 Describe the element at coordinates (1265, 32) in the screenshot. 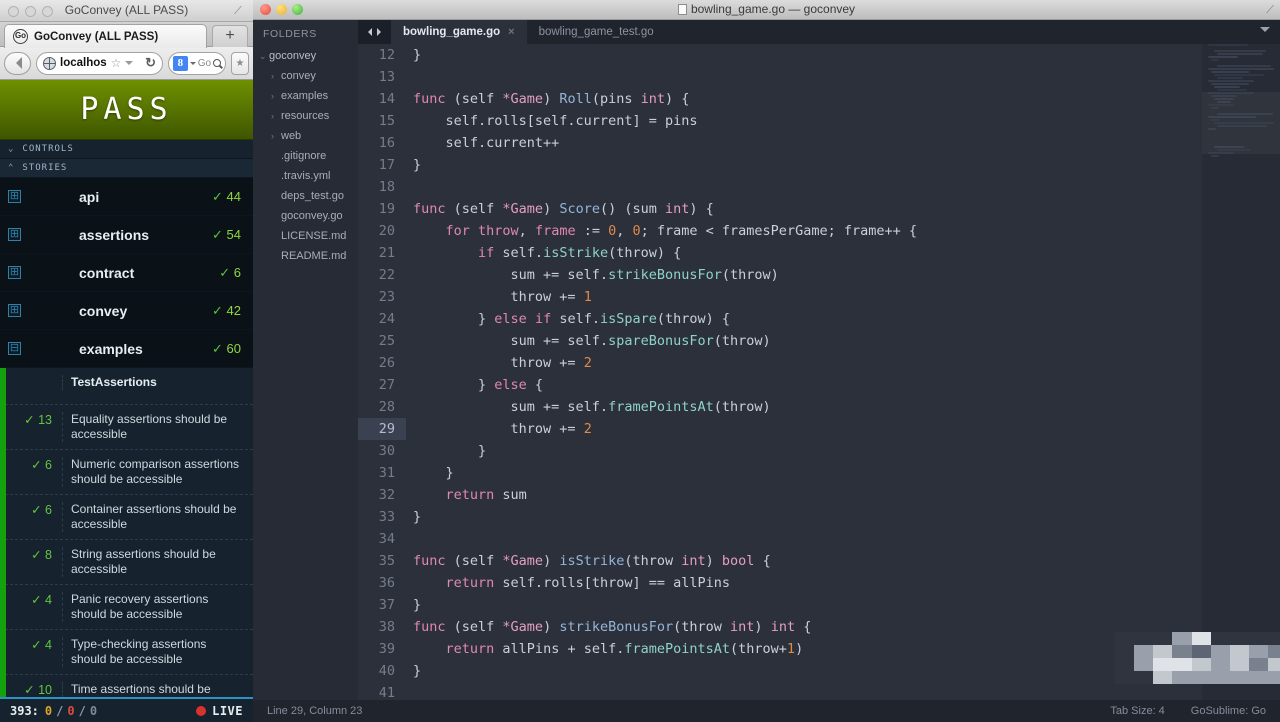

I see `tabbar-menu-button` at that location.